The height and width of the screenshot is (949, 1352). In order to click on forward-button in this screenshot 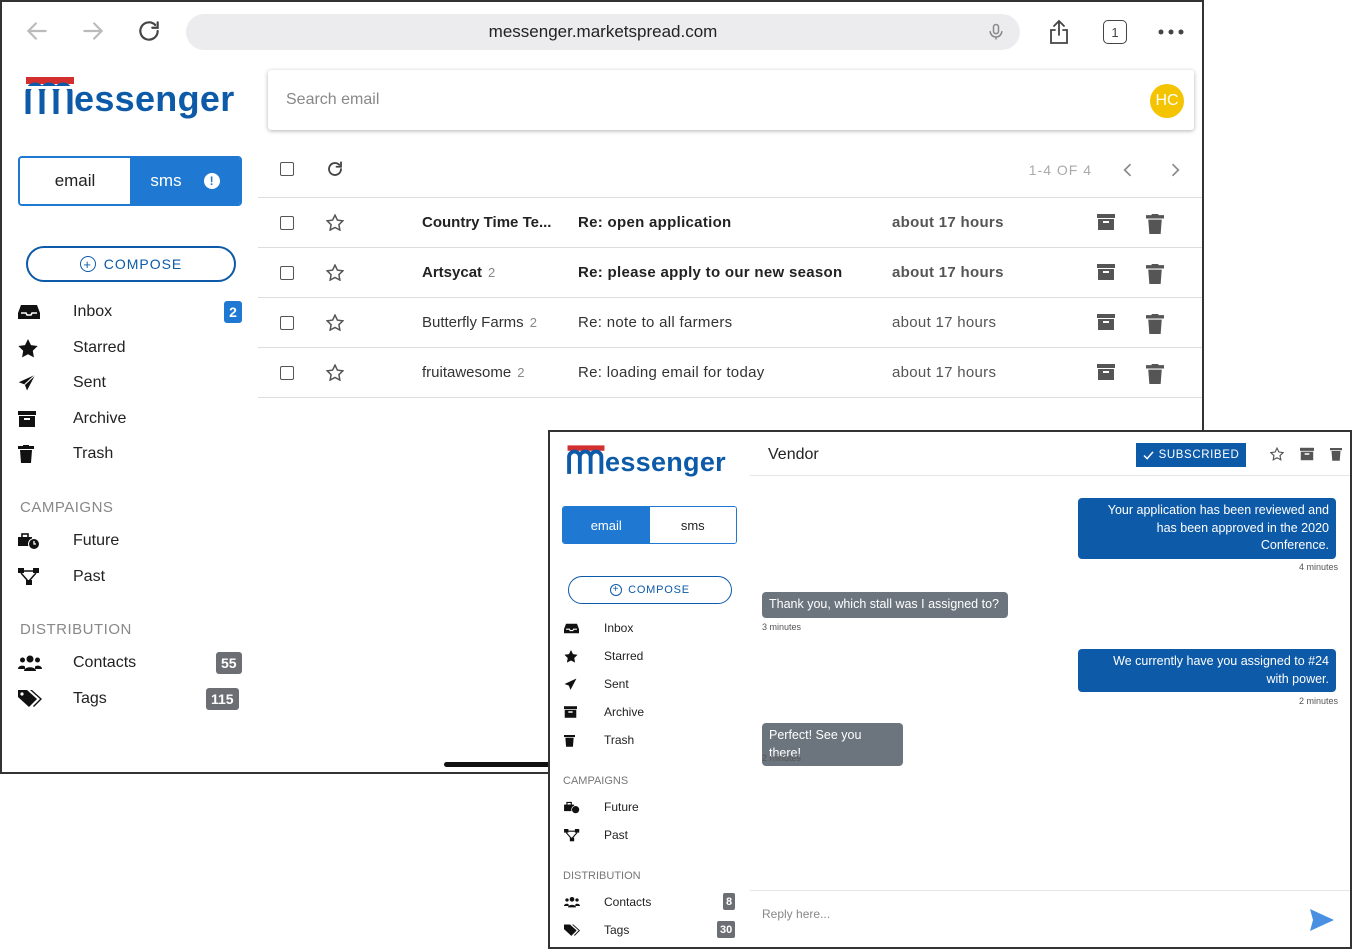, I will do `click(93, 31)`.